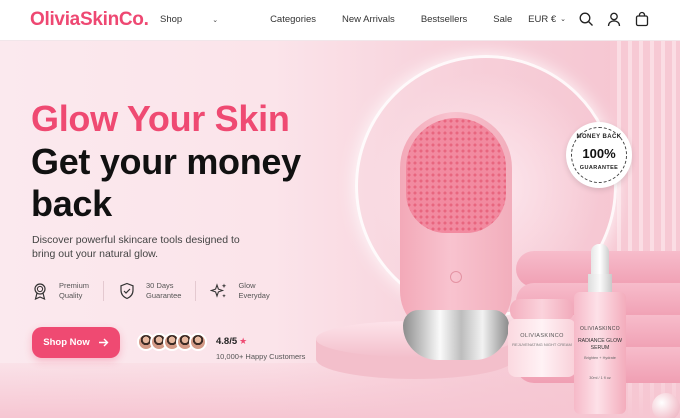  I want to click on dropper-cap, so click(600, 260).